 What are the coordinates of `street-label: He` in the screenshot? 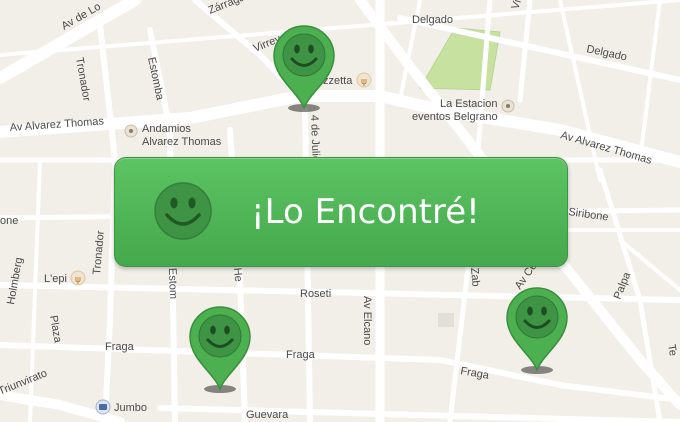 It's located at (237, 274).